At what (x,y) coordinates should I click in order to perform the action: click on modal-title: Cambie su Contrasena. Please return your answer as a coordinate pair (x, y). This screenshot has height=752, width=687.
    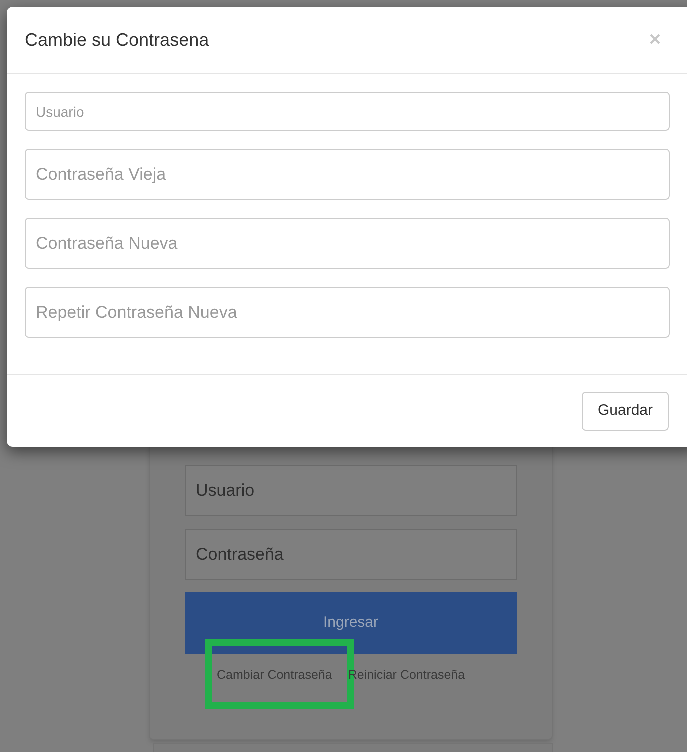
    Looking at the image, I should click on (117, 40).